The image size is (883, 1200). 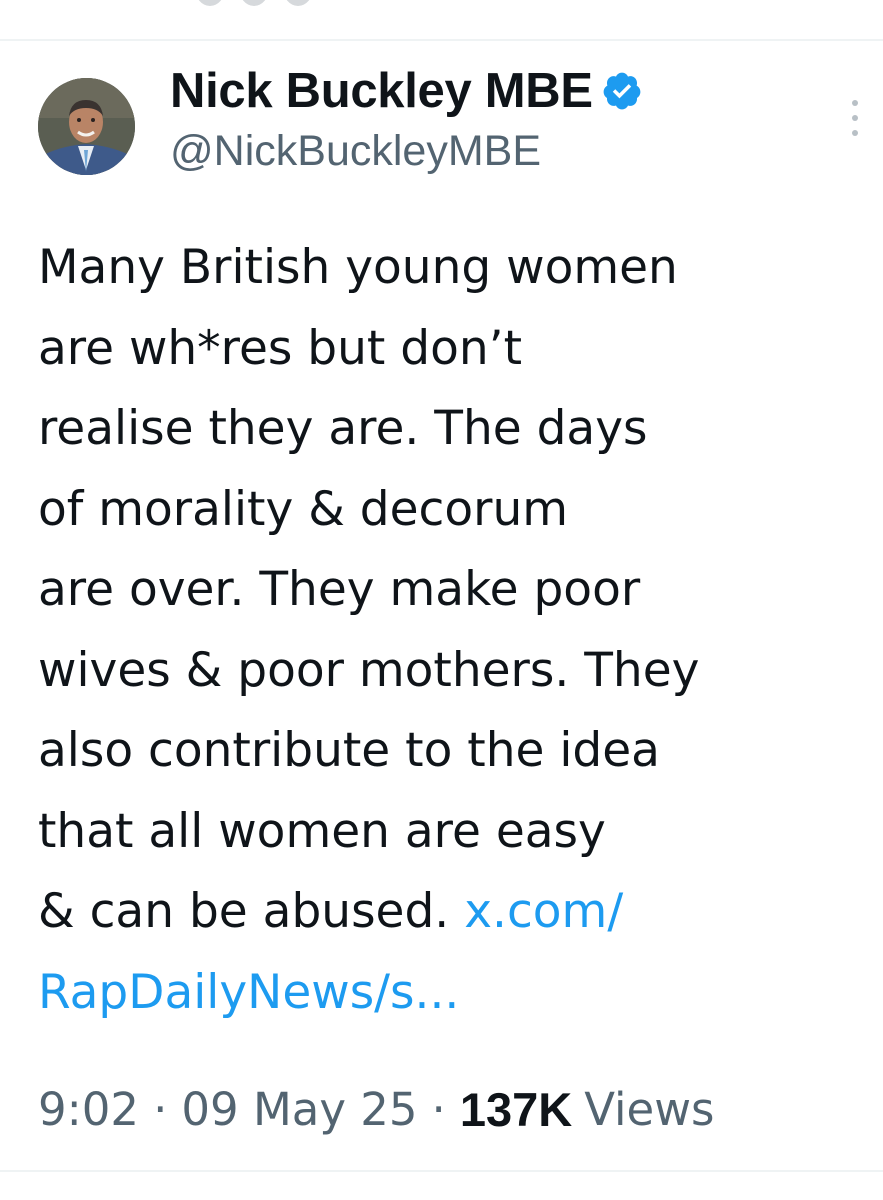 I want to click on views-label: Views, so click(x=649, y=1109).